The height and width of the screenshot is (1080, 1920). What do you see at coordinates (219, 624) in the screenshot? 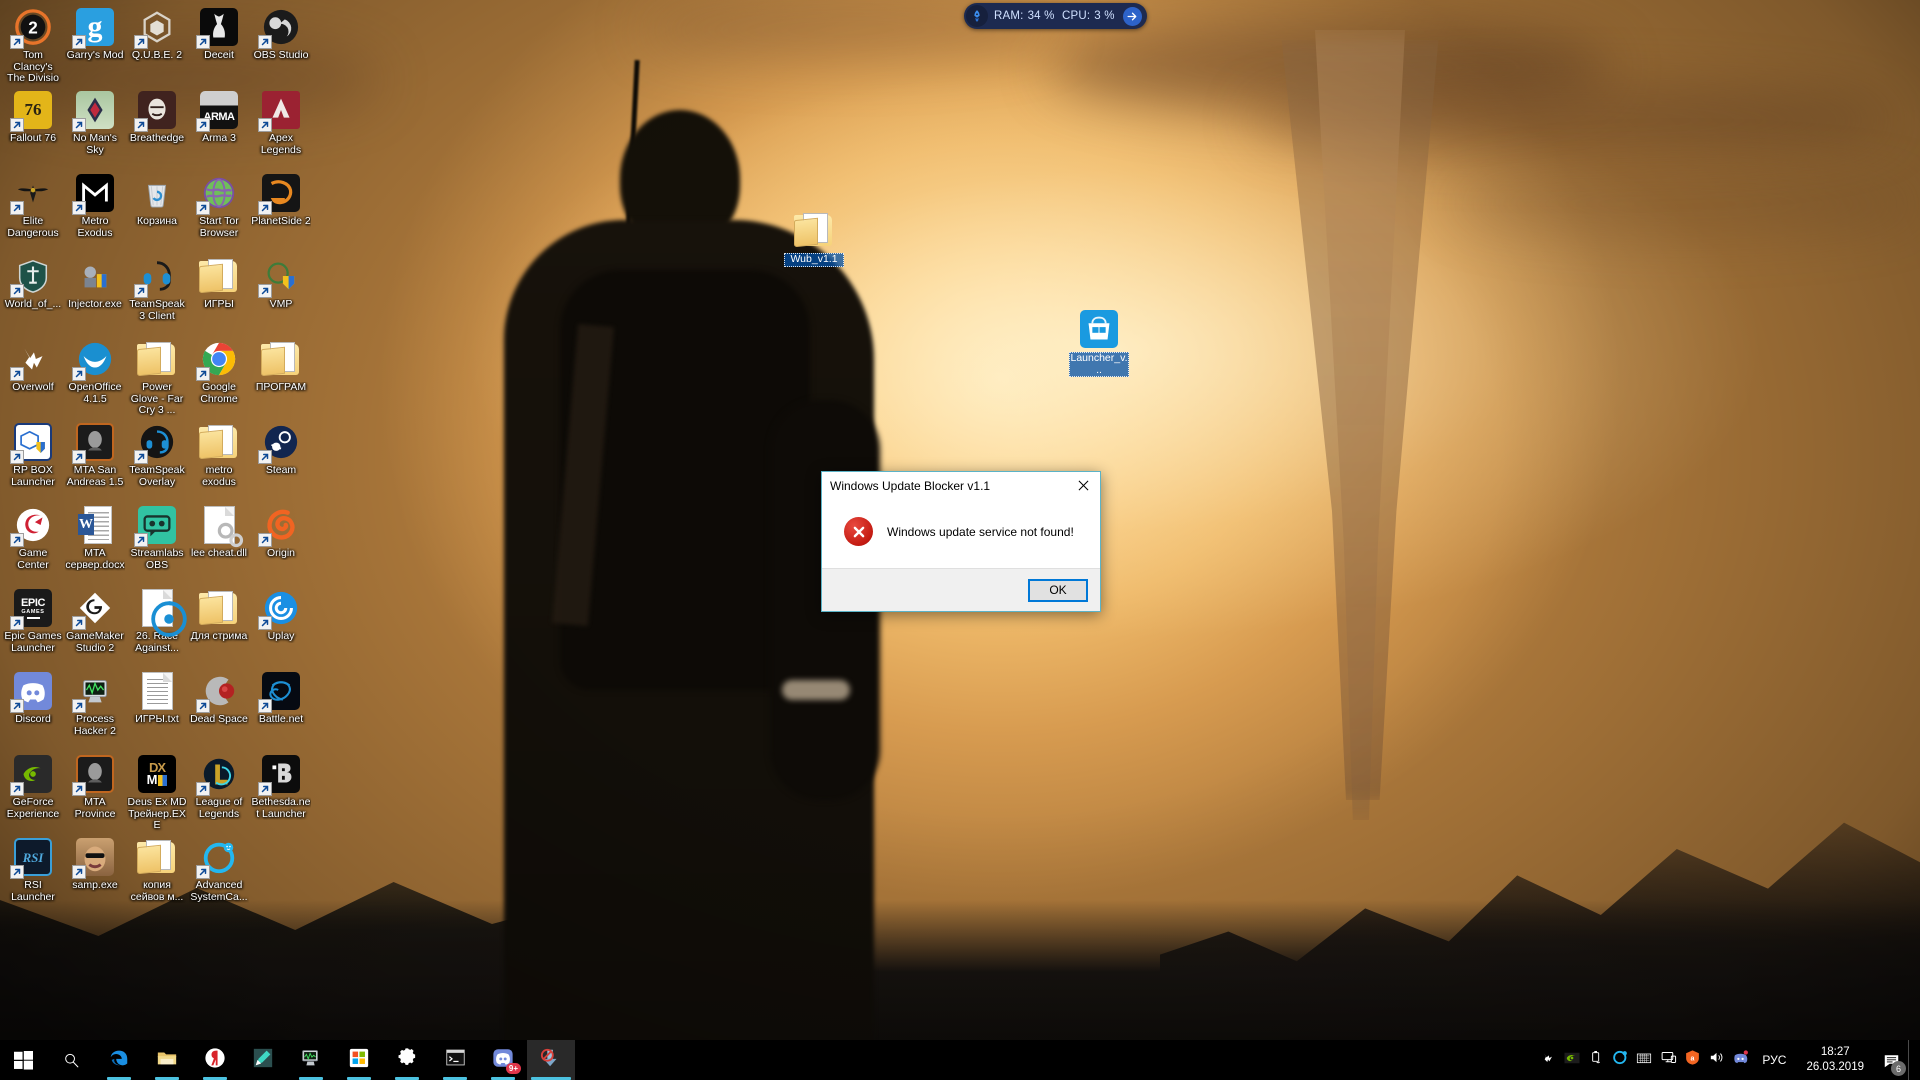
I see `desktop-icon-для-стрима: Для стрима` at bounding box center [219, 624].